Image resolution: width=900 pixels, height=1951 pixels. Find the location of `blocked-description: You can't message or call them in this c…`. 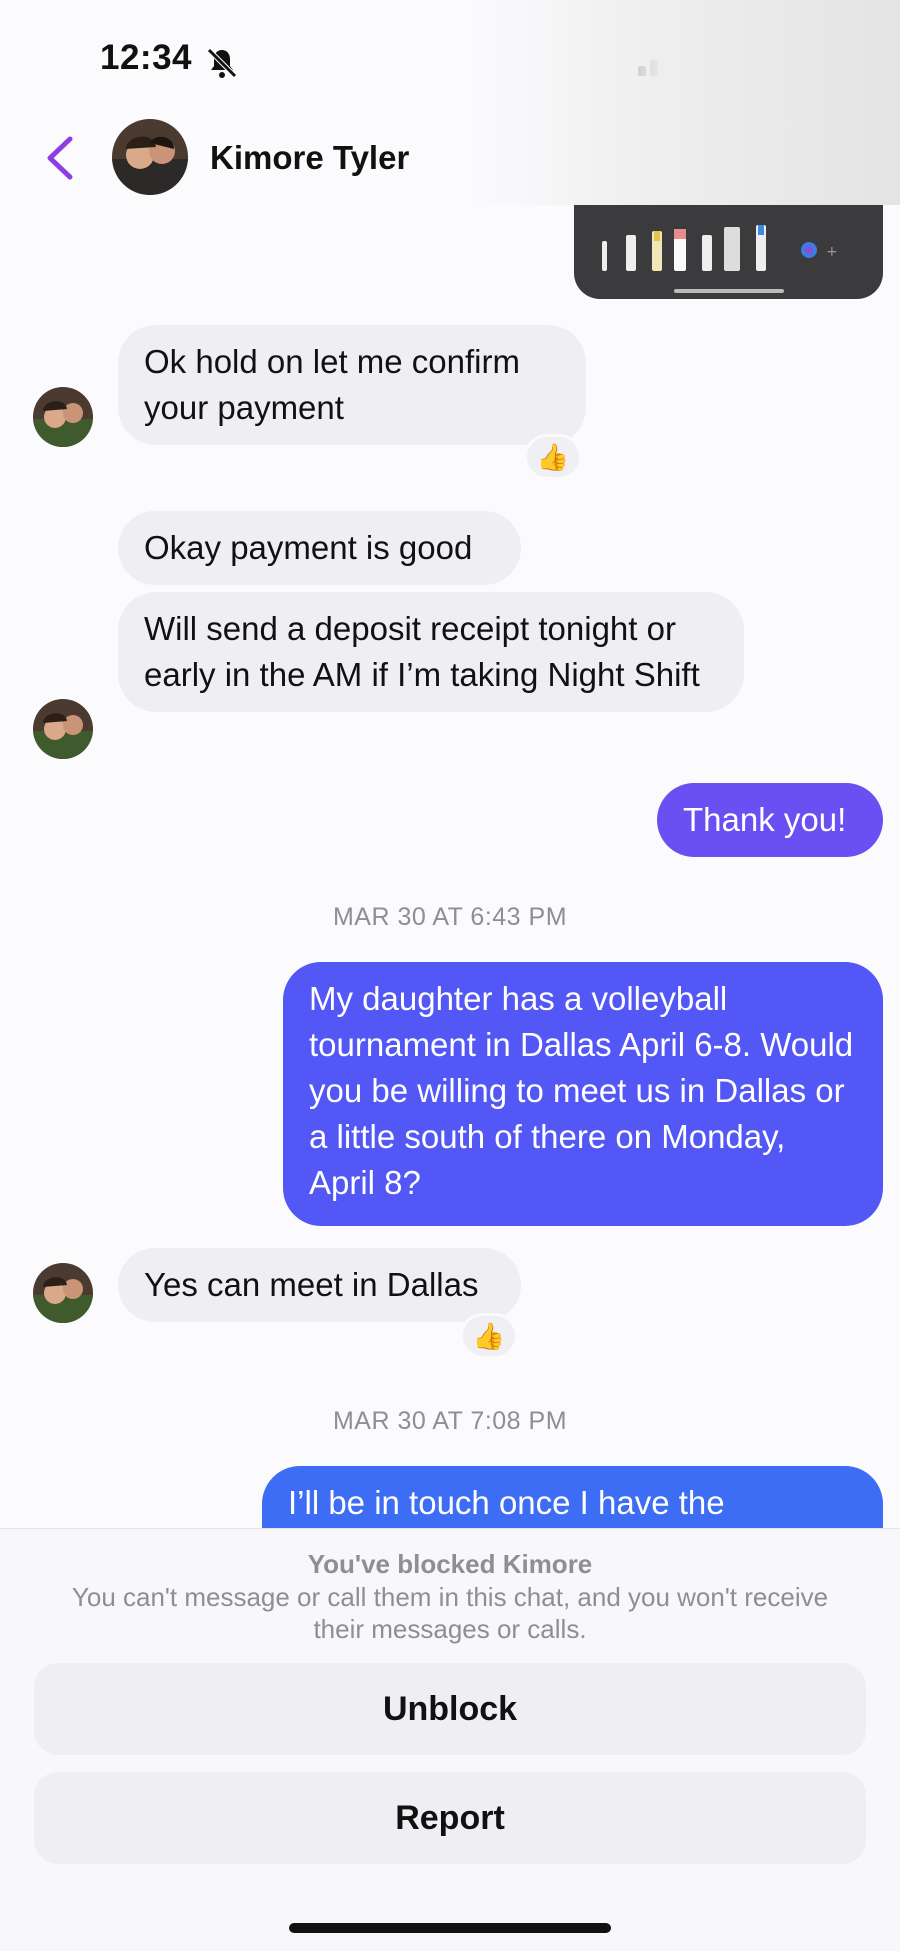

blocked-description: You can't message or call them in this c… is located at coordinates (450, 1613).